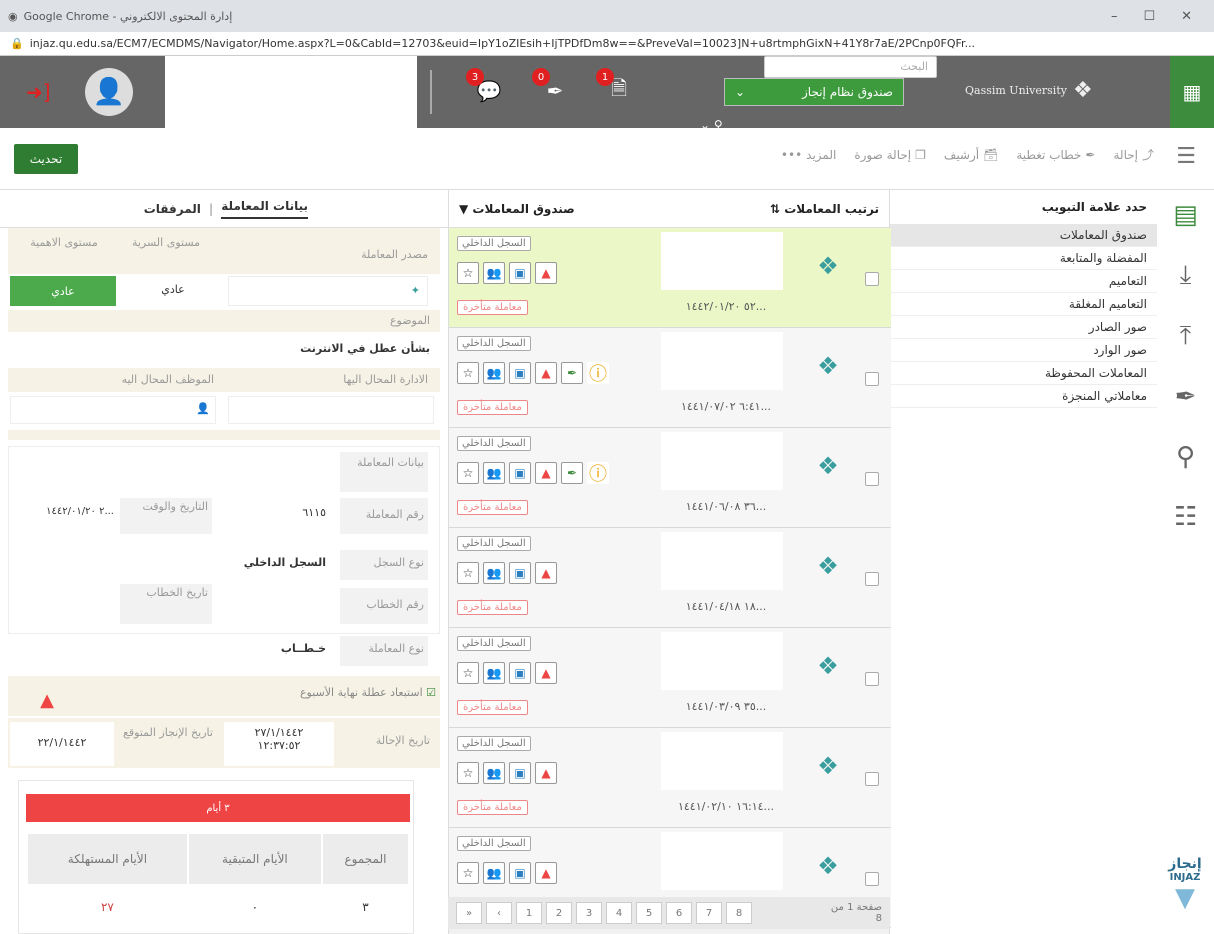  I want to click on page-button: 4, so click(619, 913).